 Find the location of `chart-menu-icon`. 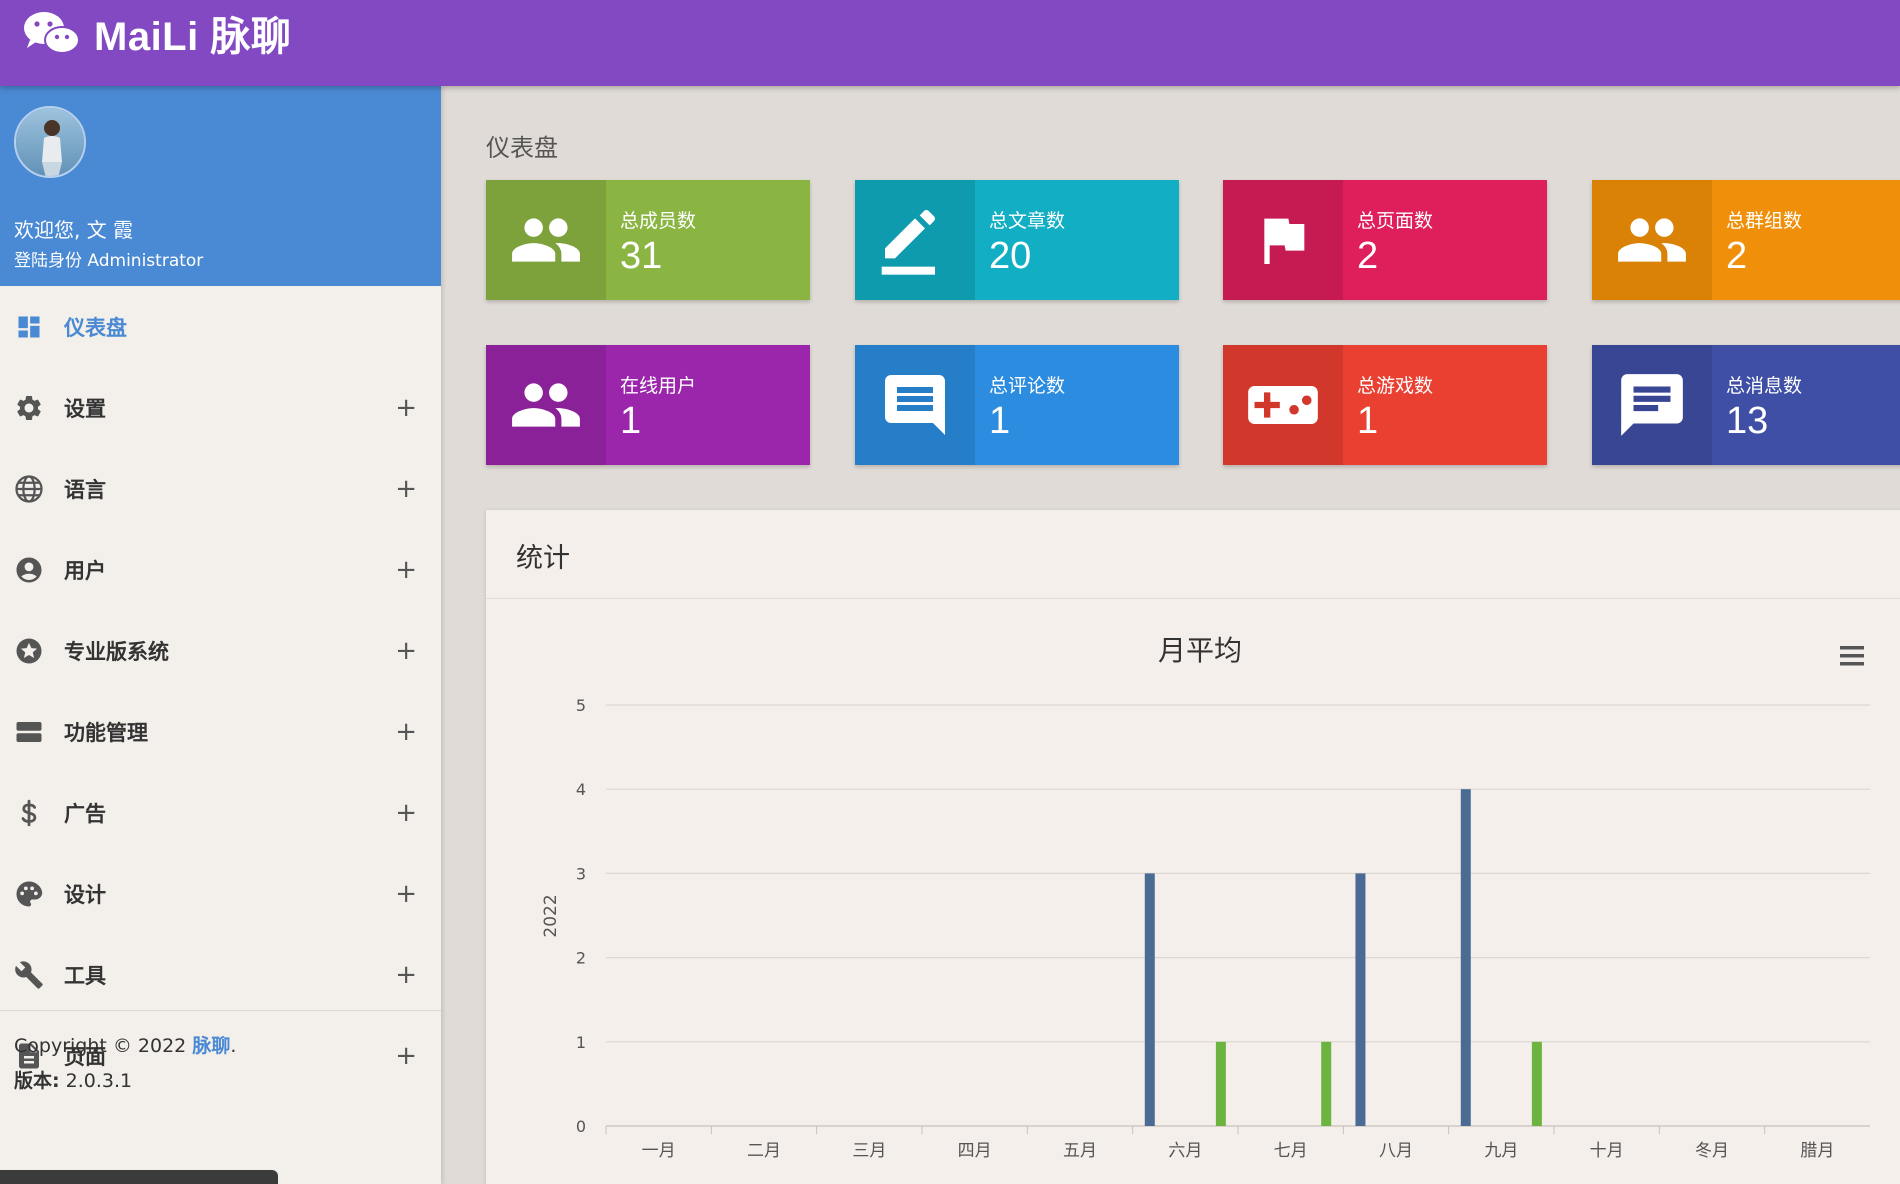

chart-menu-icon is located at coordinates (1852, 656).